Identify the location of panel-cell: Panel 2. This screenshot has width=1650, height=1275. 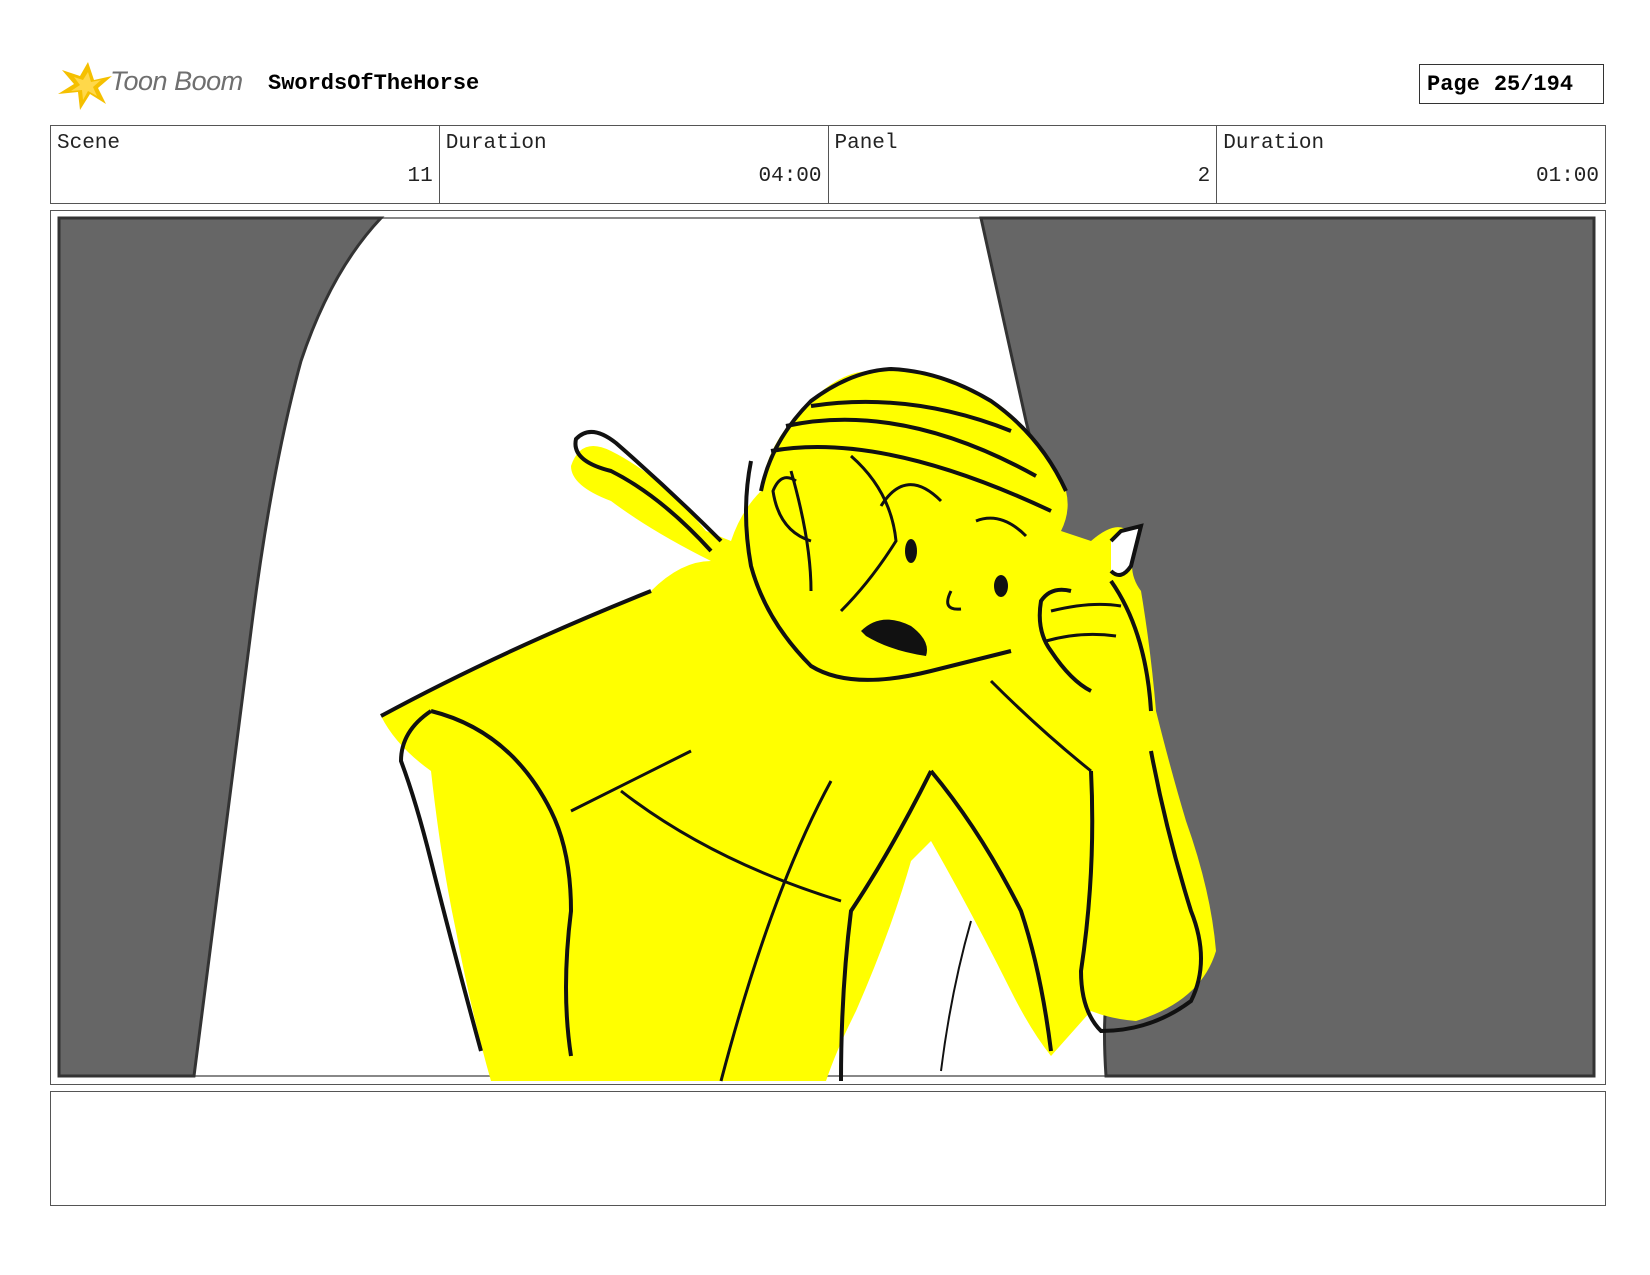
(1023, 164).